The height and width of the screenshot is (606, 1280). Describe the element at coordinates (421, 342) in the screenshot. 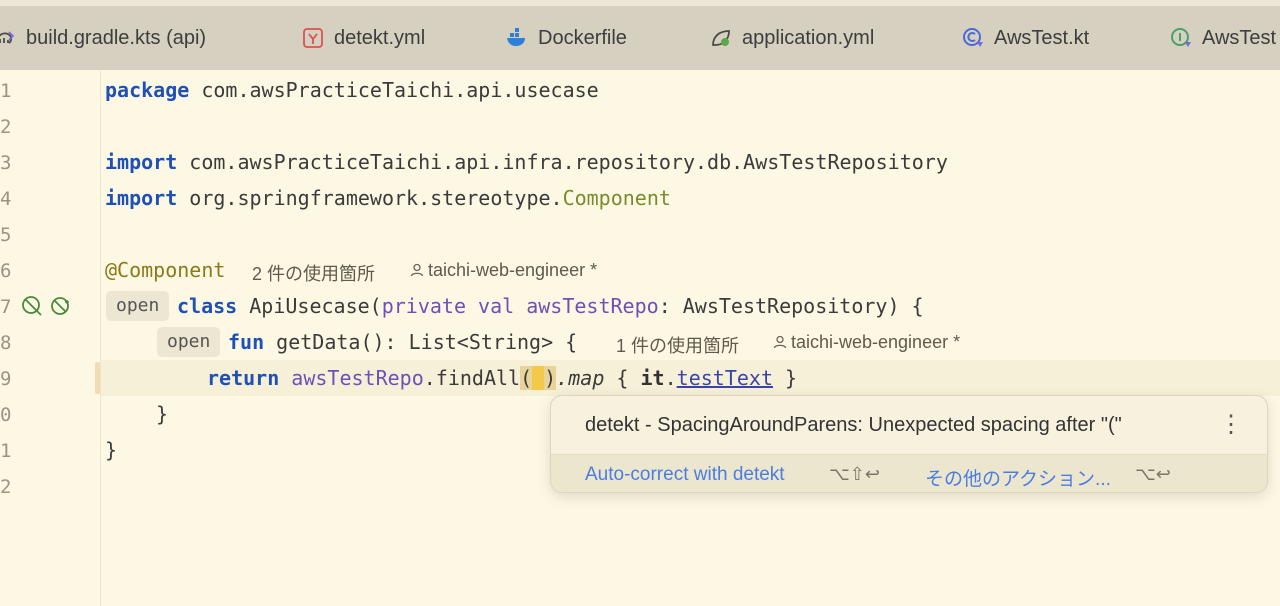

I see `code-text: getData(): List<String> {` at that location.